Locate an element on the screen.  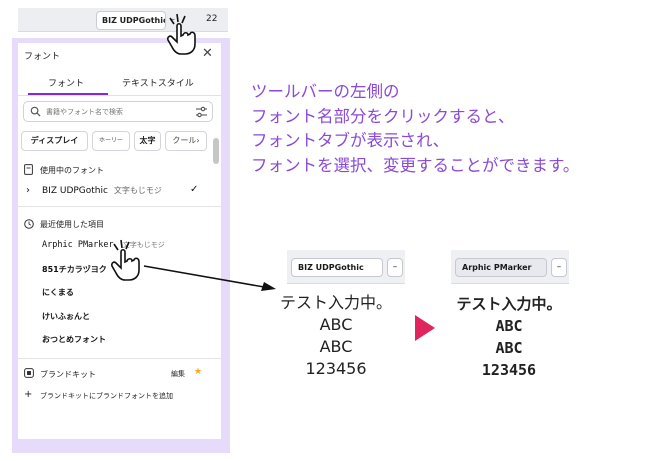
search-icon is located at coordinates (35, 111).